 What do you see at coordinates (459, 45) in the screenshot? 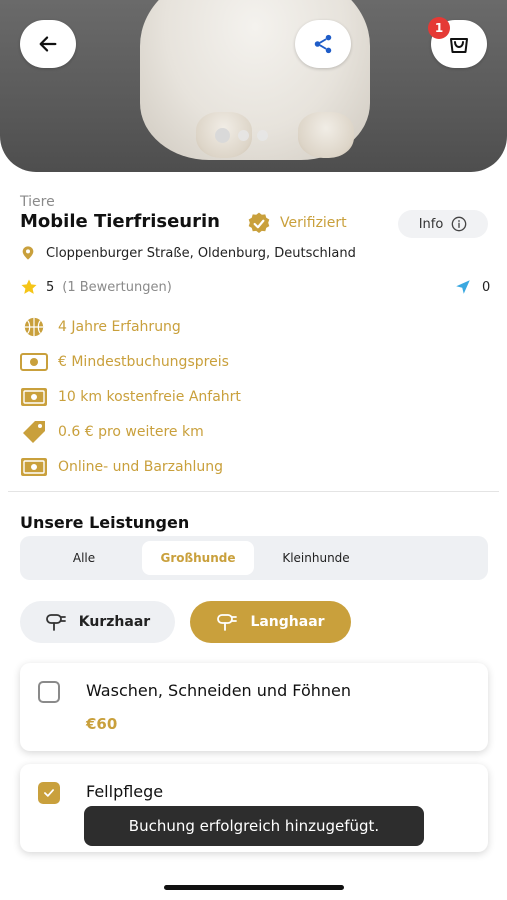
I see `shopping-bag-icon` at bounding box center [459, 45].